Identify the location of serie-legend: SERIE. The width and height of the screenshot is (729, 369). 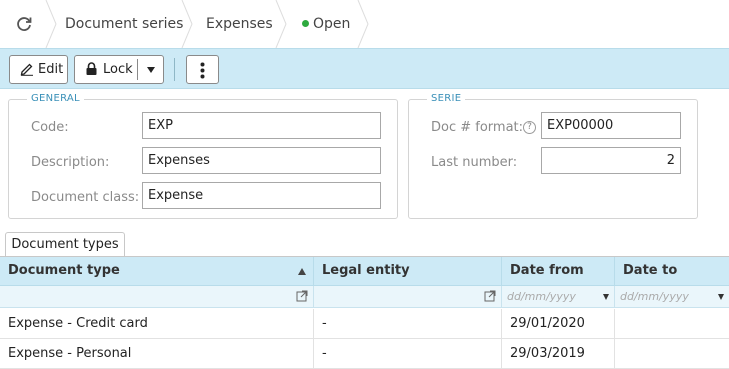
(446, 98).